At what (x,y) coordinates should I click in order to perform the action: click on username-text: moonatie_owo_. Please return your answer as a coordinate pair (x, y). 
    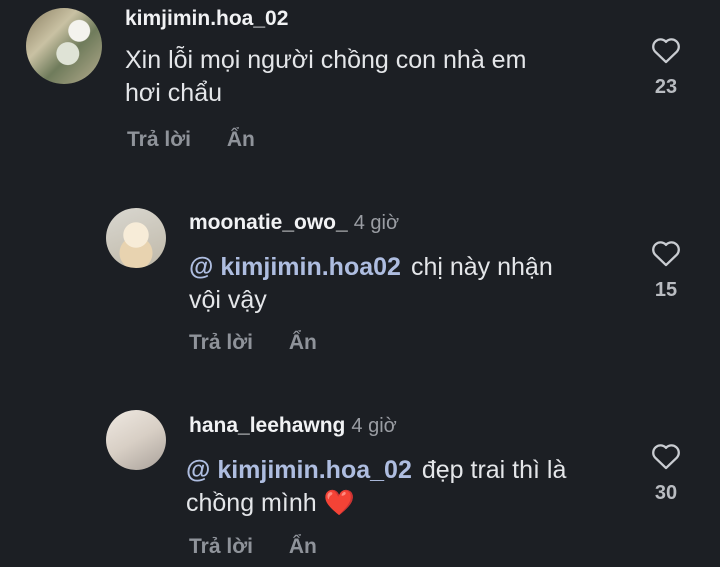
    Looking at the image, I should click on (268, 222).